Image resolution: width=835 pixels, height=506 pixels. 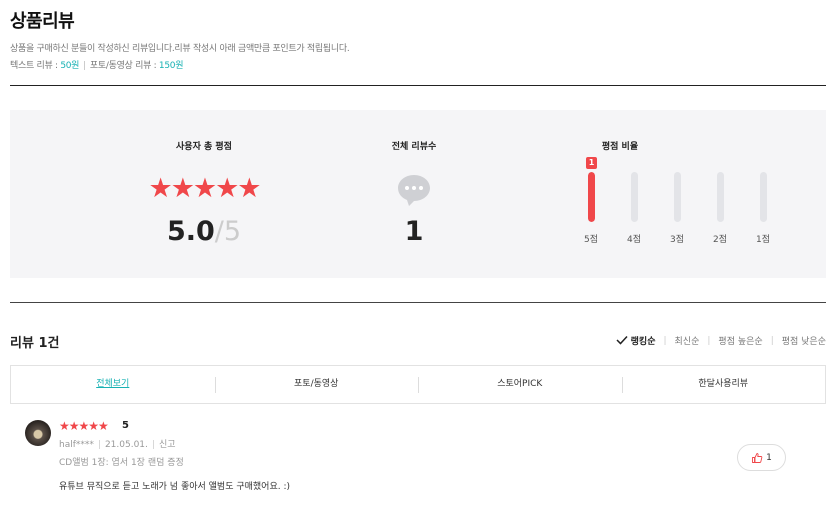 I want to click on average-score: 5.0, so click(x=190, y=231).